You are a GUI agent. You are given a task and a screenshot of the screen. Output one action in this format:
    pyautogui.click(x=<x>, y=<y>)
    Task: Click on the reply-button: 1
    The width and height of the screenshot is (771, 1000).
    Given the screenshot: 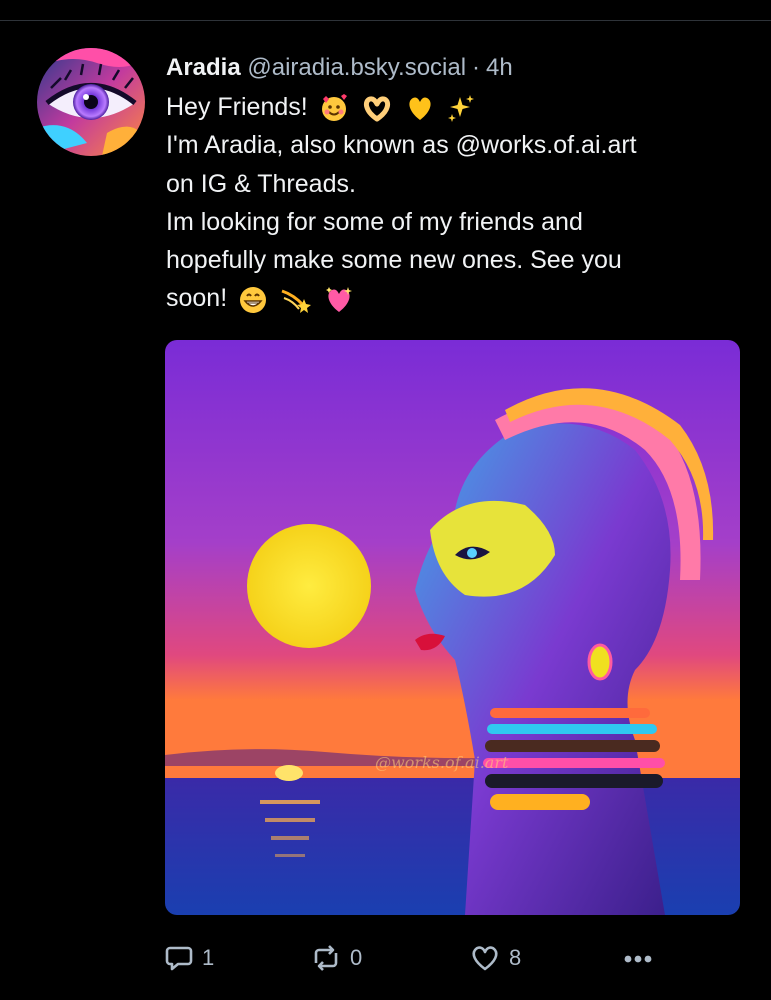 What is the action you would take?
    pyautogui.click(x=189, y=958)
    